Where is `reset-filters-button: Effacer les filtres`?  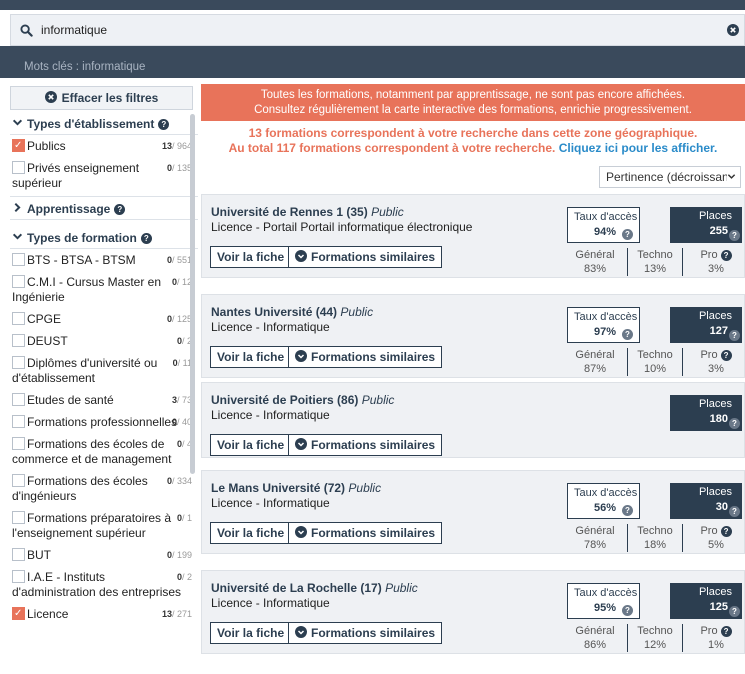
reset-filters-button: Effacer les filtres is located at coordinates (101, 98).